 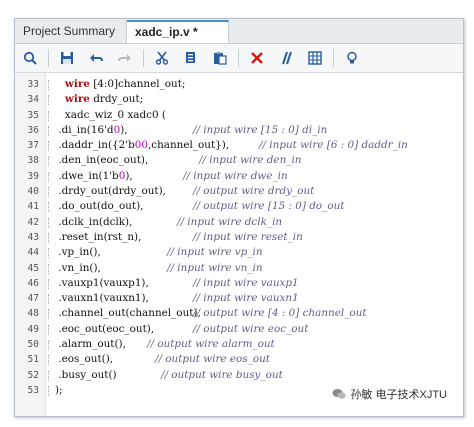 What do you see at coordinates (239, 115) in the screenshot?
I see `code-line: 35 xadc_wiz_0 xadc0 (` at bounding box center [239, 115].